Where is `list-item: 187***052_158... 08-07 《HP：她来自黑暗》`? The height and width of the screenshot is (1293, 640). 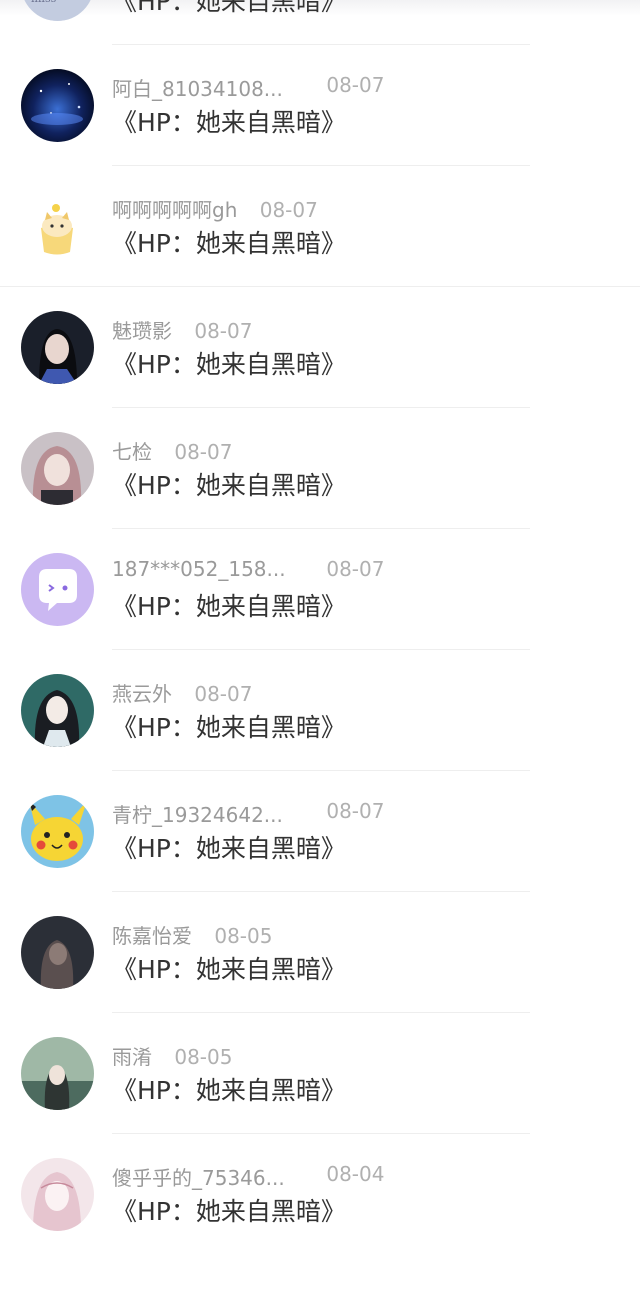
list-item: 187***052_158... 08-07 《HP：她来自黑暗》 is located at coordinates (320, 589).